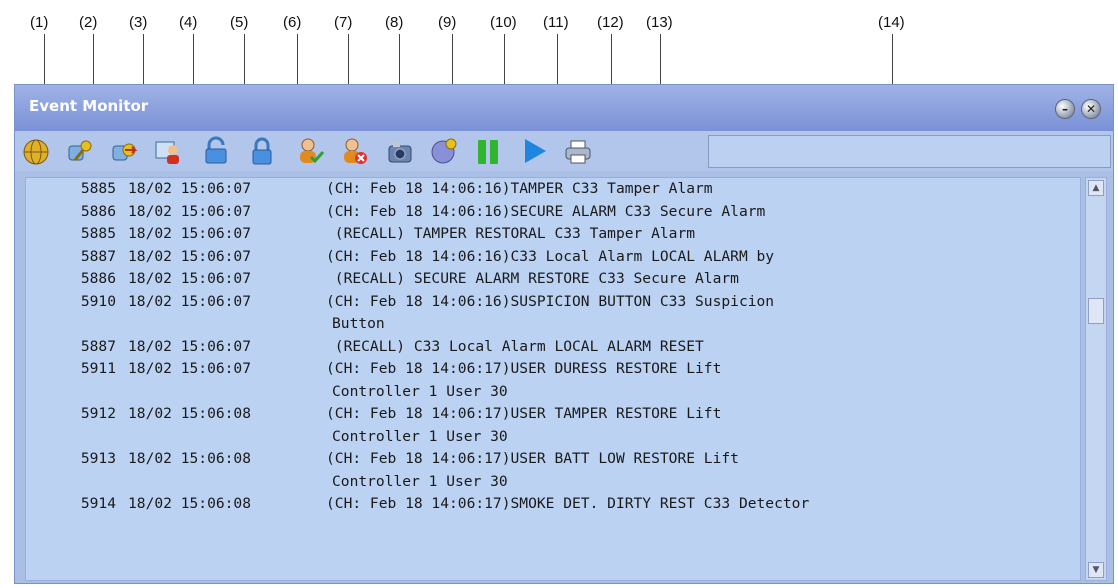 The image size is (1118, 588). I want to click on unlock-icon, so click(216, 150).